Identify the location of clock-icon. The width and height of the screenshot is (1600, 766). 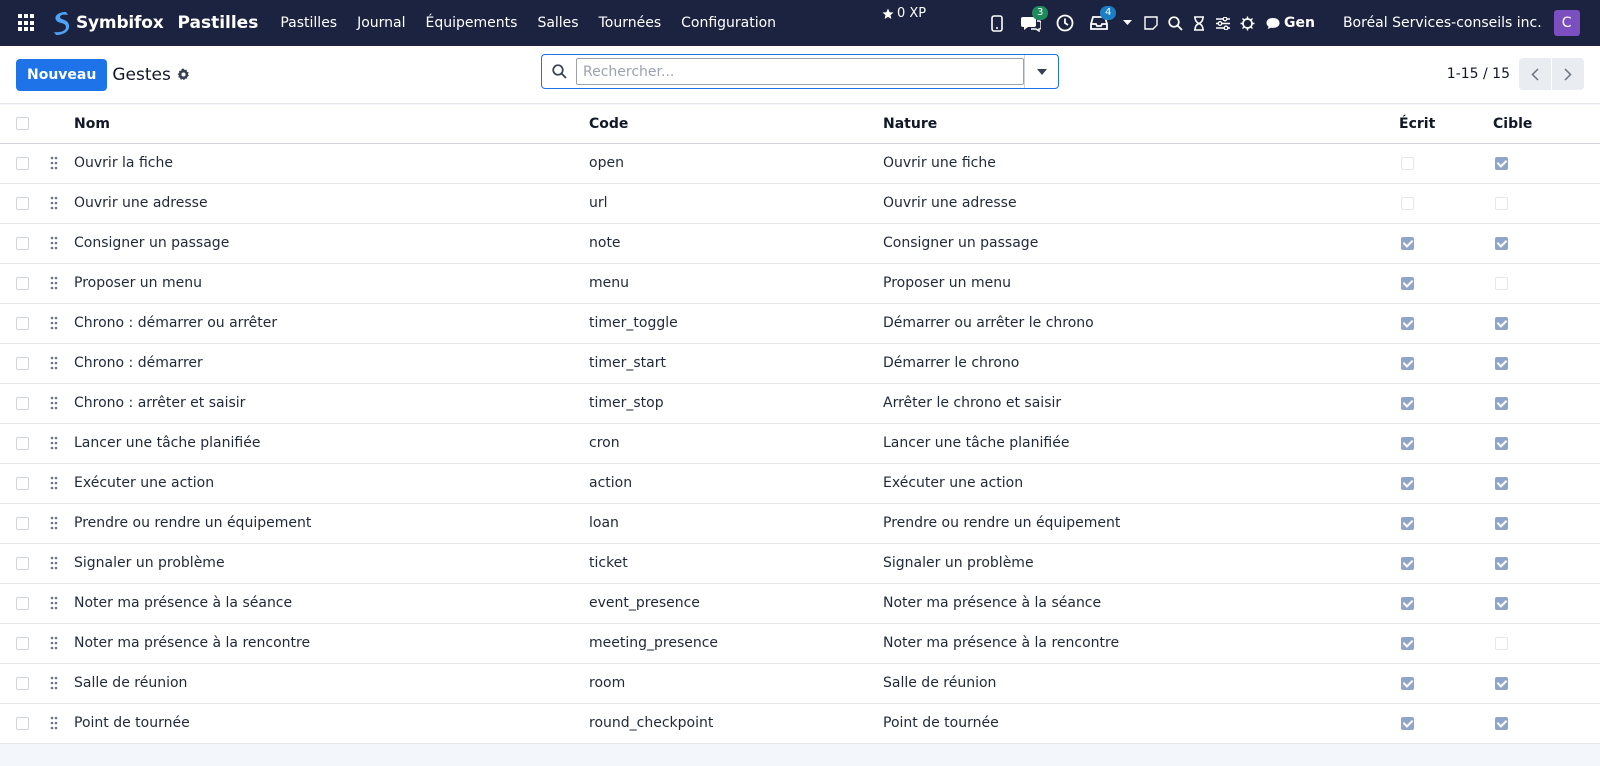
(1065, 23).